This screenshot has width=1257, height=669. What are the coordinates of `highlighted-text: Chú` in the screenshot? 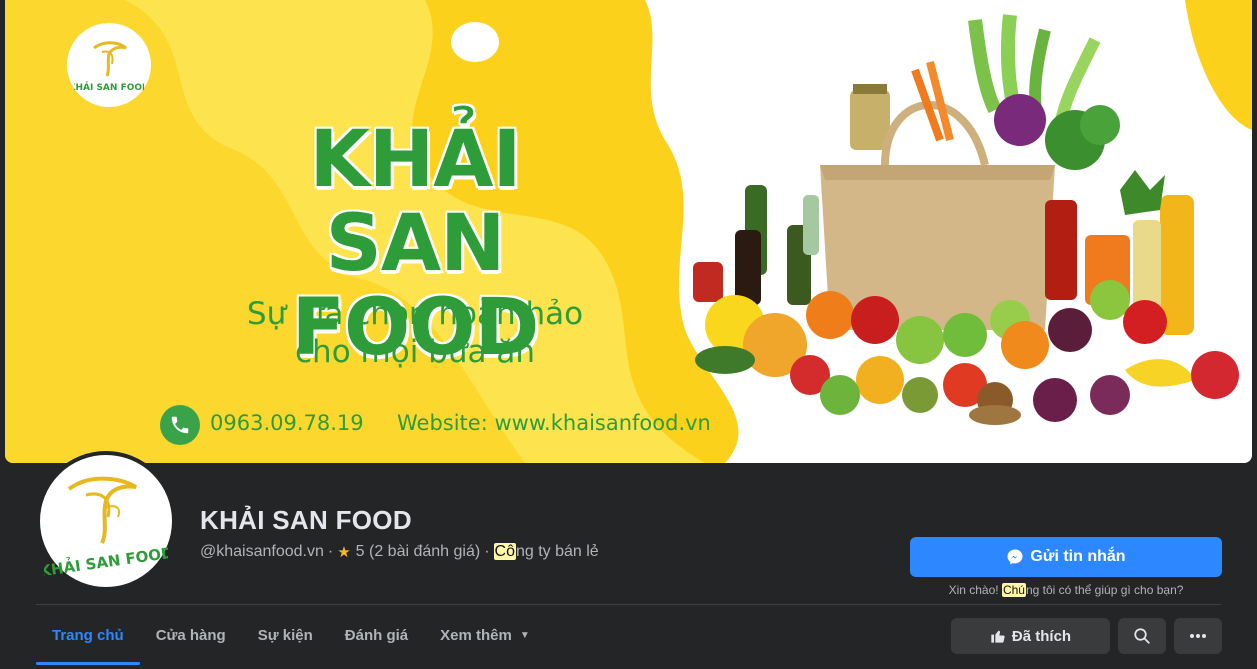 It's located at (1013, 590).